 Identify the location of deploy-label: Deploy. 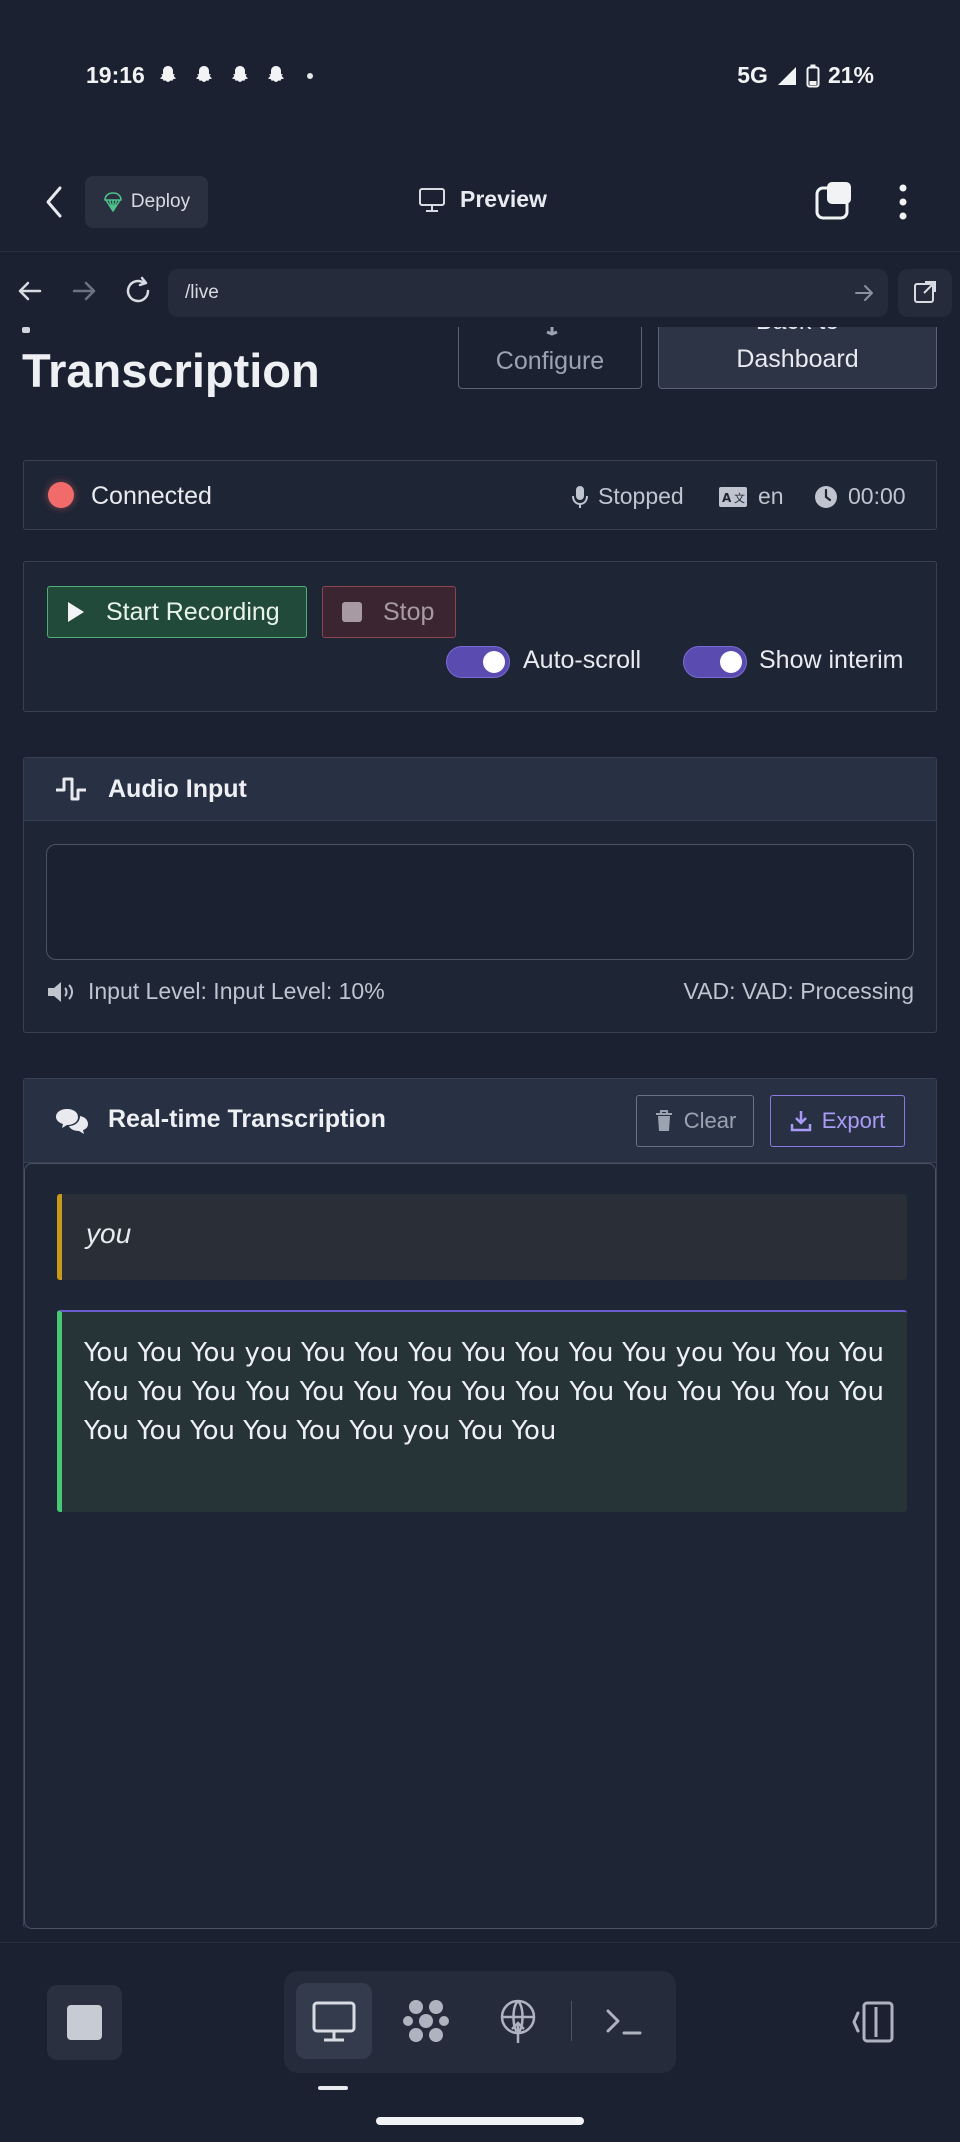
(160, 201).